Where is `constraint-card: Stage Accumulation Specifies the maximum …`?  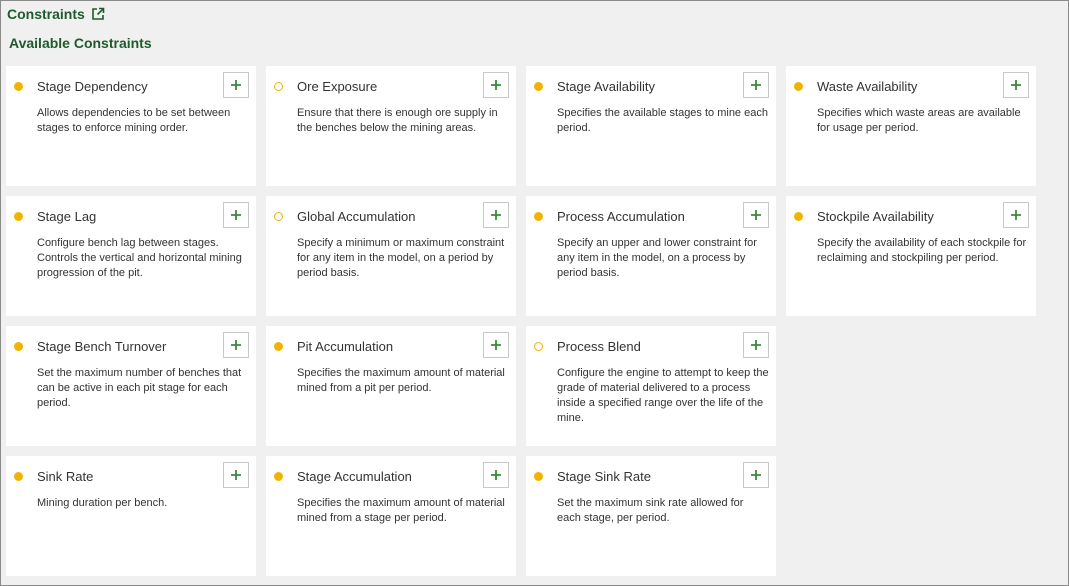 constraint-card: Stage Accumulation Specifies the maximum … is located at coordinates (391, 516).